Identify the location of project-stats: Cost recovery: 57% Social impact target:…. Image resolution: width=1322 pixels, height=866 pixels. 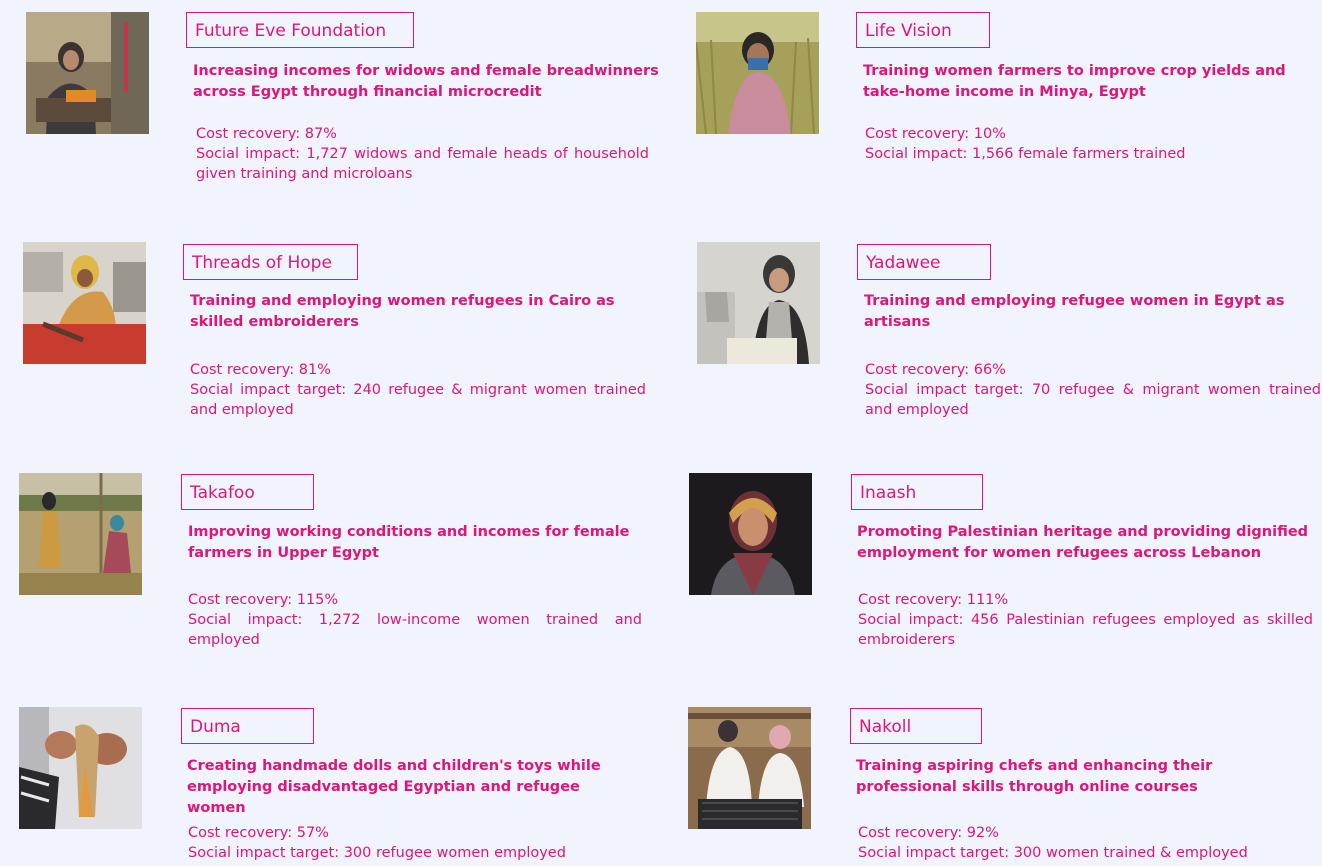
(418, 843).